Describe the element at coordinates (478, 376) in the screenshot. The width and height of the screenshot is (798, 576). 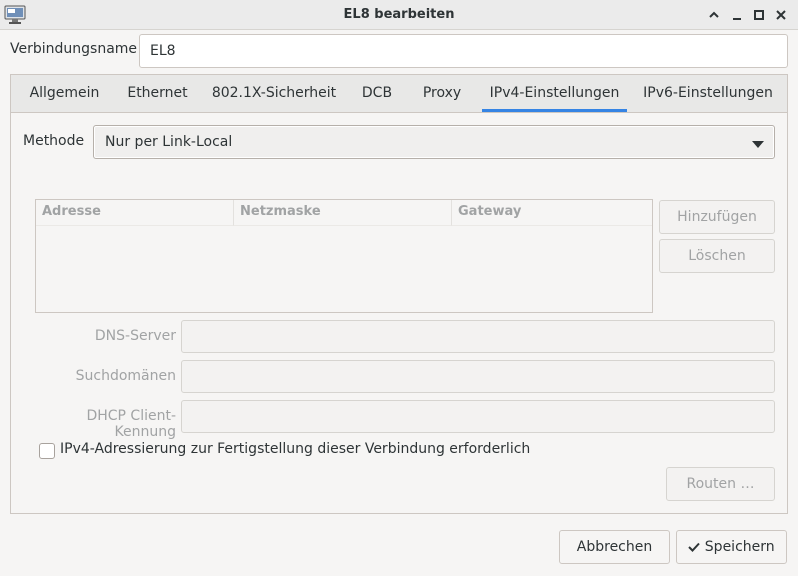
I see `search-domains-input` at that location.